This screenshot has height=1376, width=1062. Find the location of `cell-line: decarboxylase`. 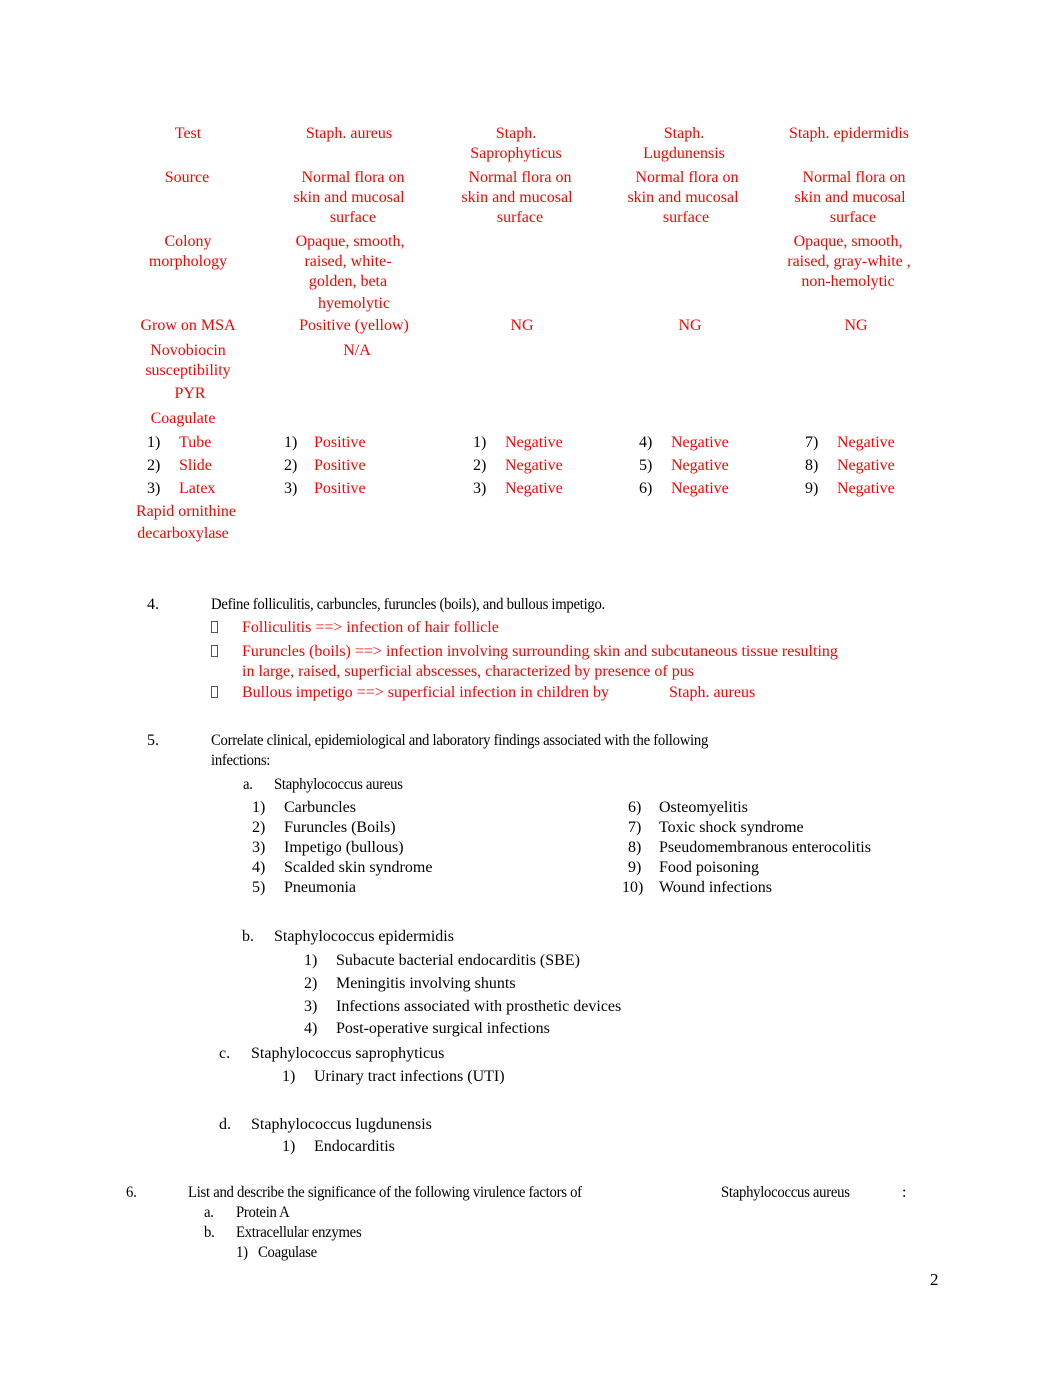

cell-line: decarboxylase is located at coordinates (183, 533).